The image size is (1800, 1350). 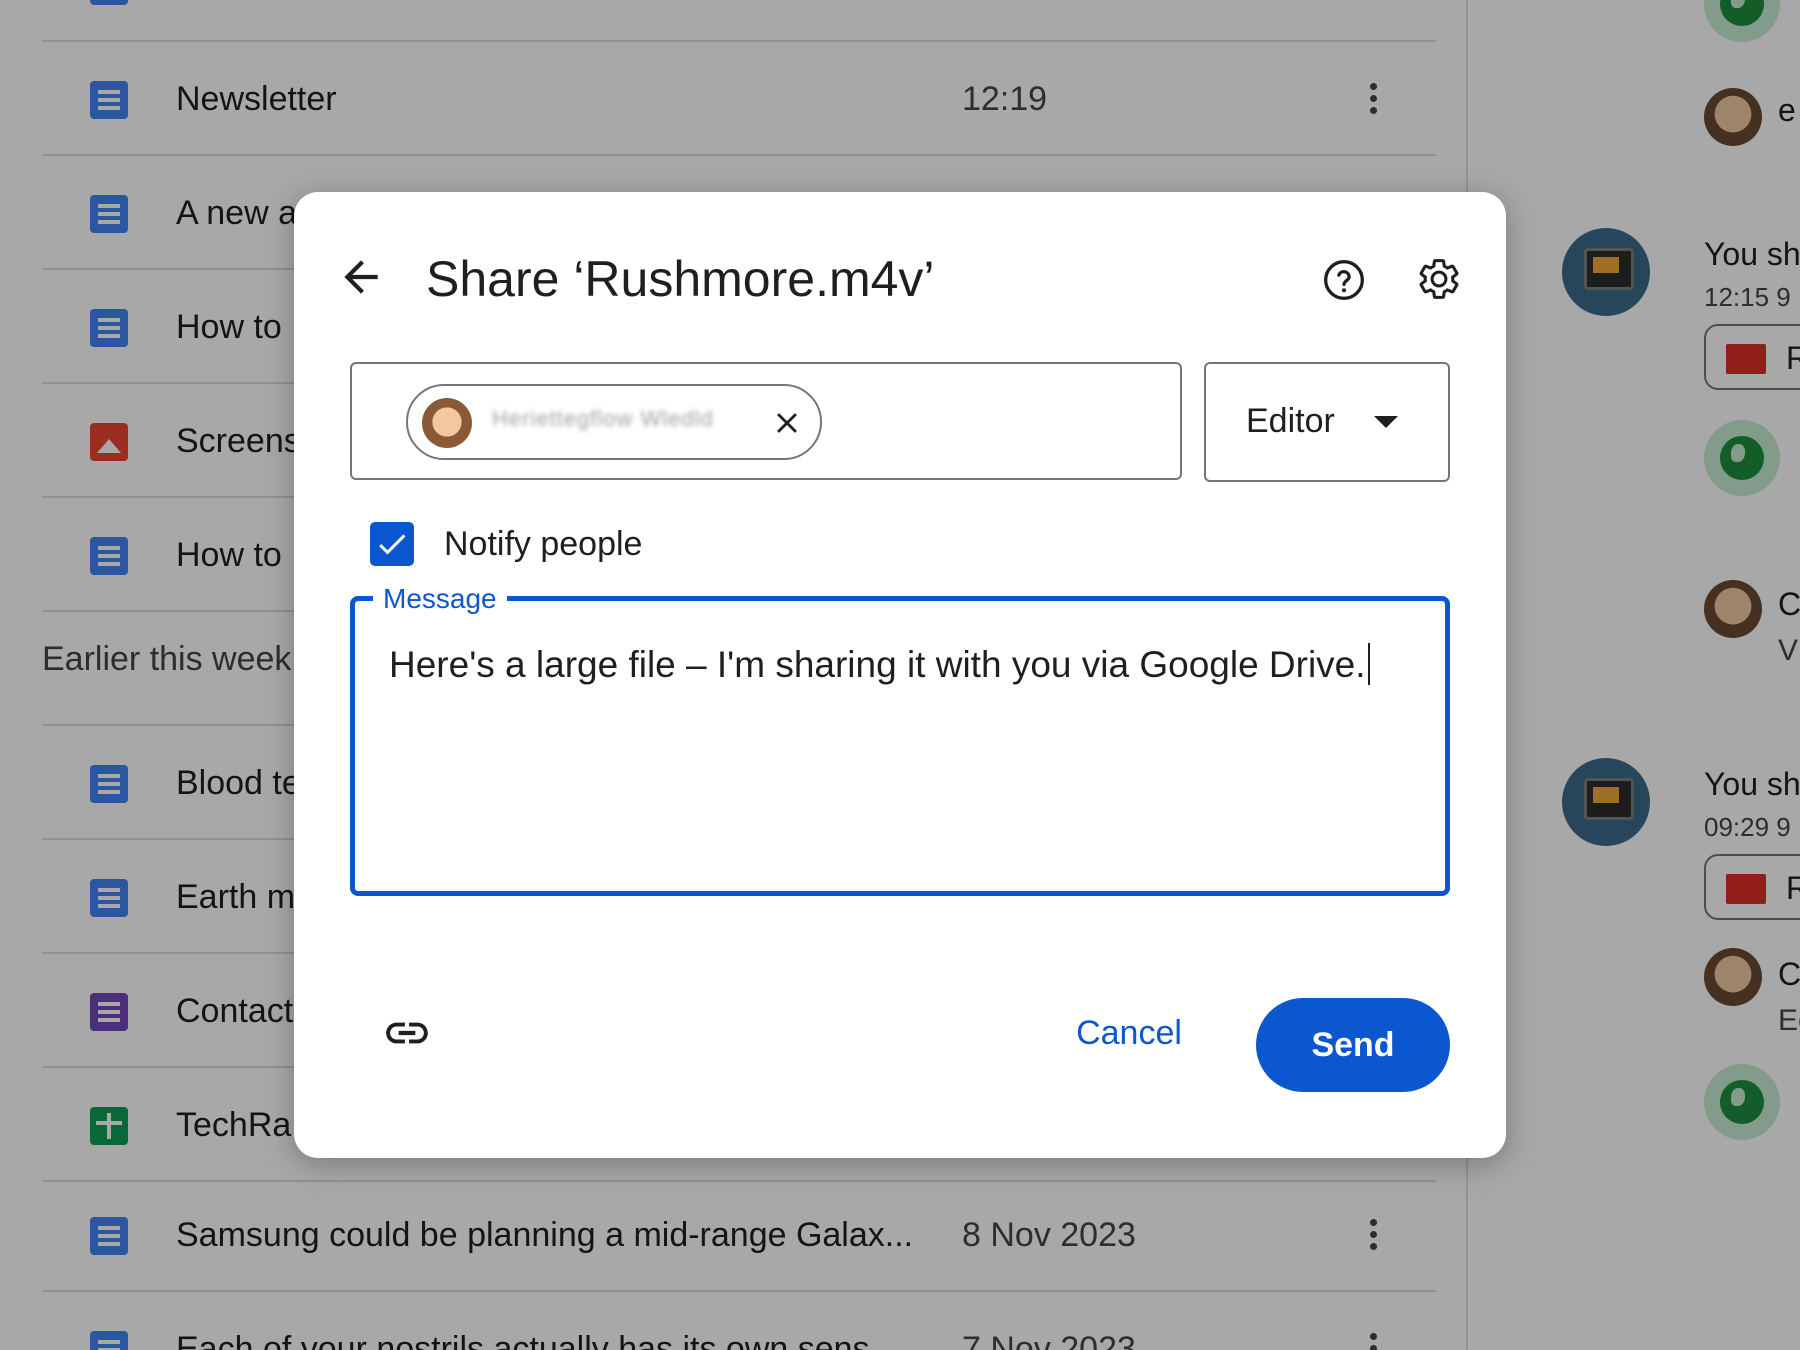 What do you see at coordinates (1290, 421) in the screenshot?
I see `role-value: Editor` at bounding box center [1290, 421].